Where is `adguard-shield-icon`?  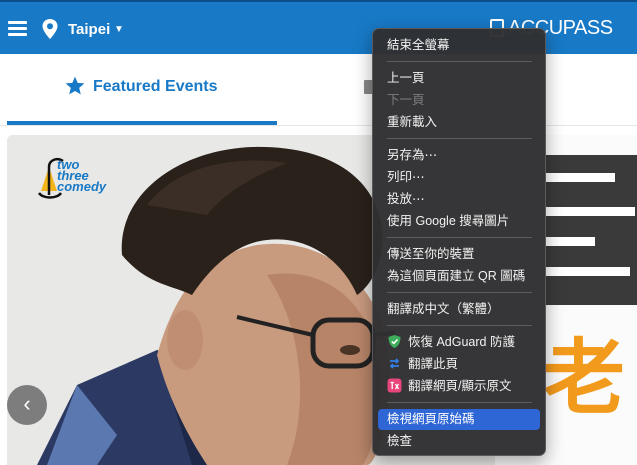 adguard-shield-icon is located at coordinates (394, 341).